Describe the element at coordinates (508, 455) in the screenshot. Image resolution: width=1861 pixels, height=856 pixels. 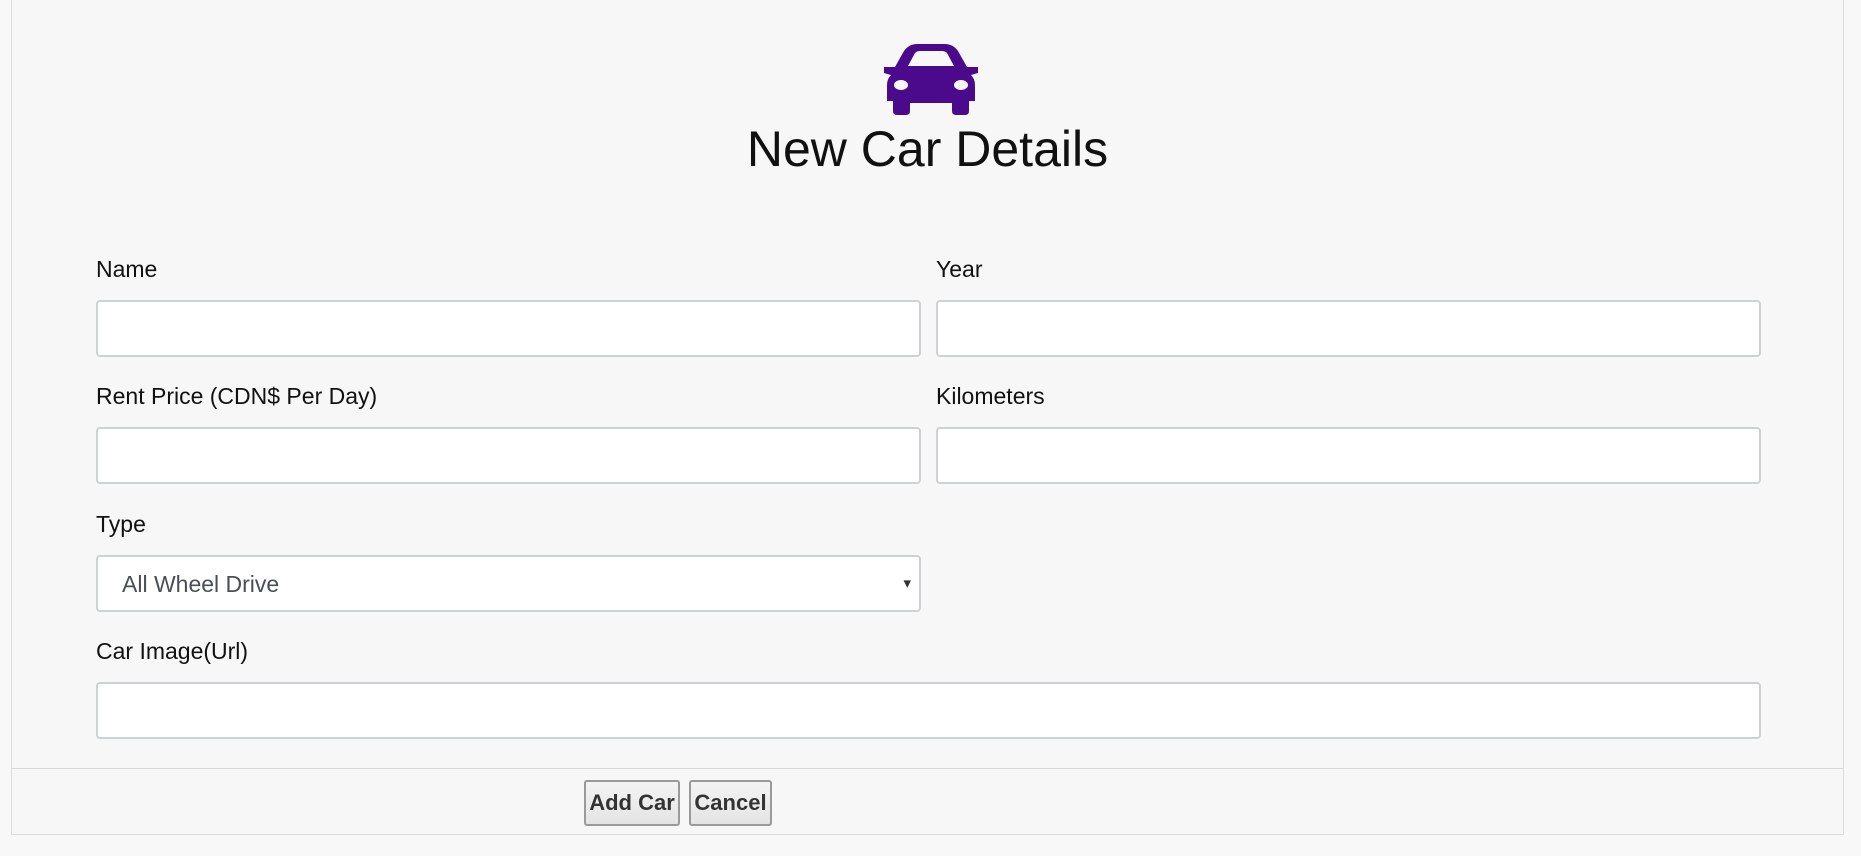
I see `rent-price-input` at that location.